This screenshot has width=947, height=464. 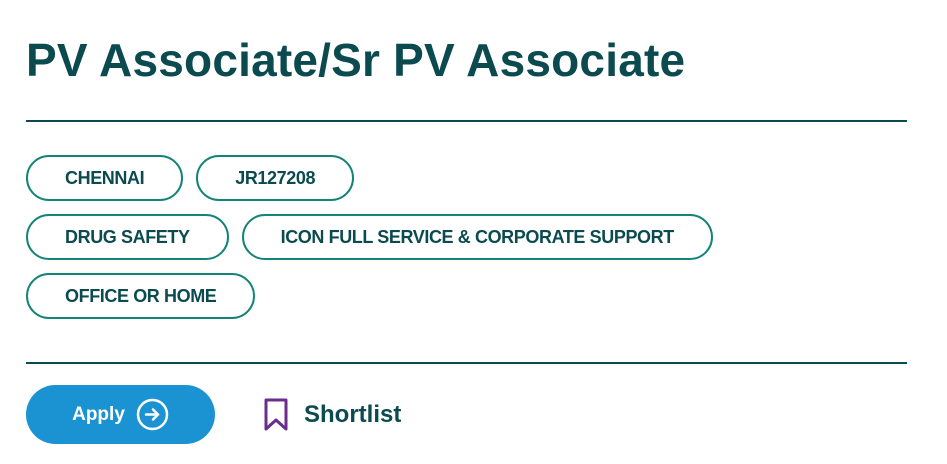 I want to click on tag-category: DRUG SAFETY, so click(x=127, y=237).